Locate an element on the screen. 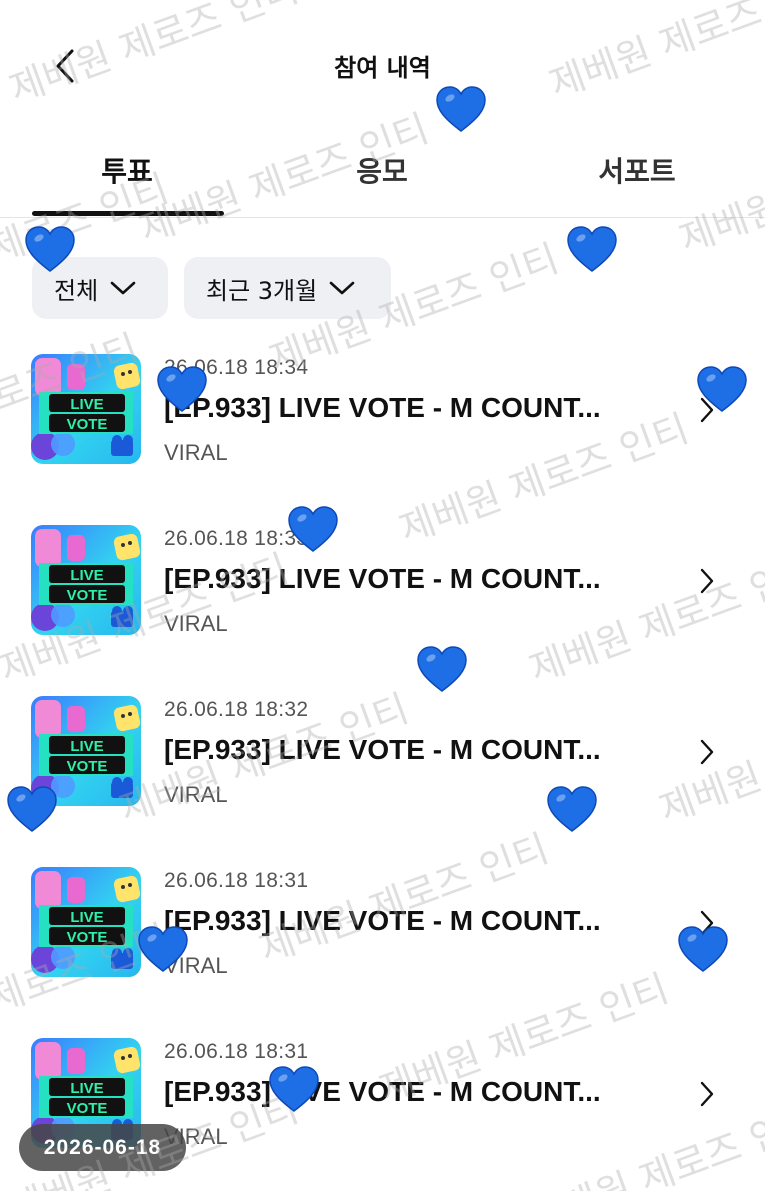 This screenshot has width=765, height=1191. filter-bar: 전체 최근 3개월 is located at coordinates (382, 288).